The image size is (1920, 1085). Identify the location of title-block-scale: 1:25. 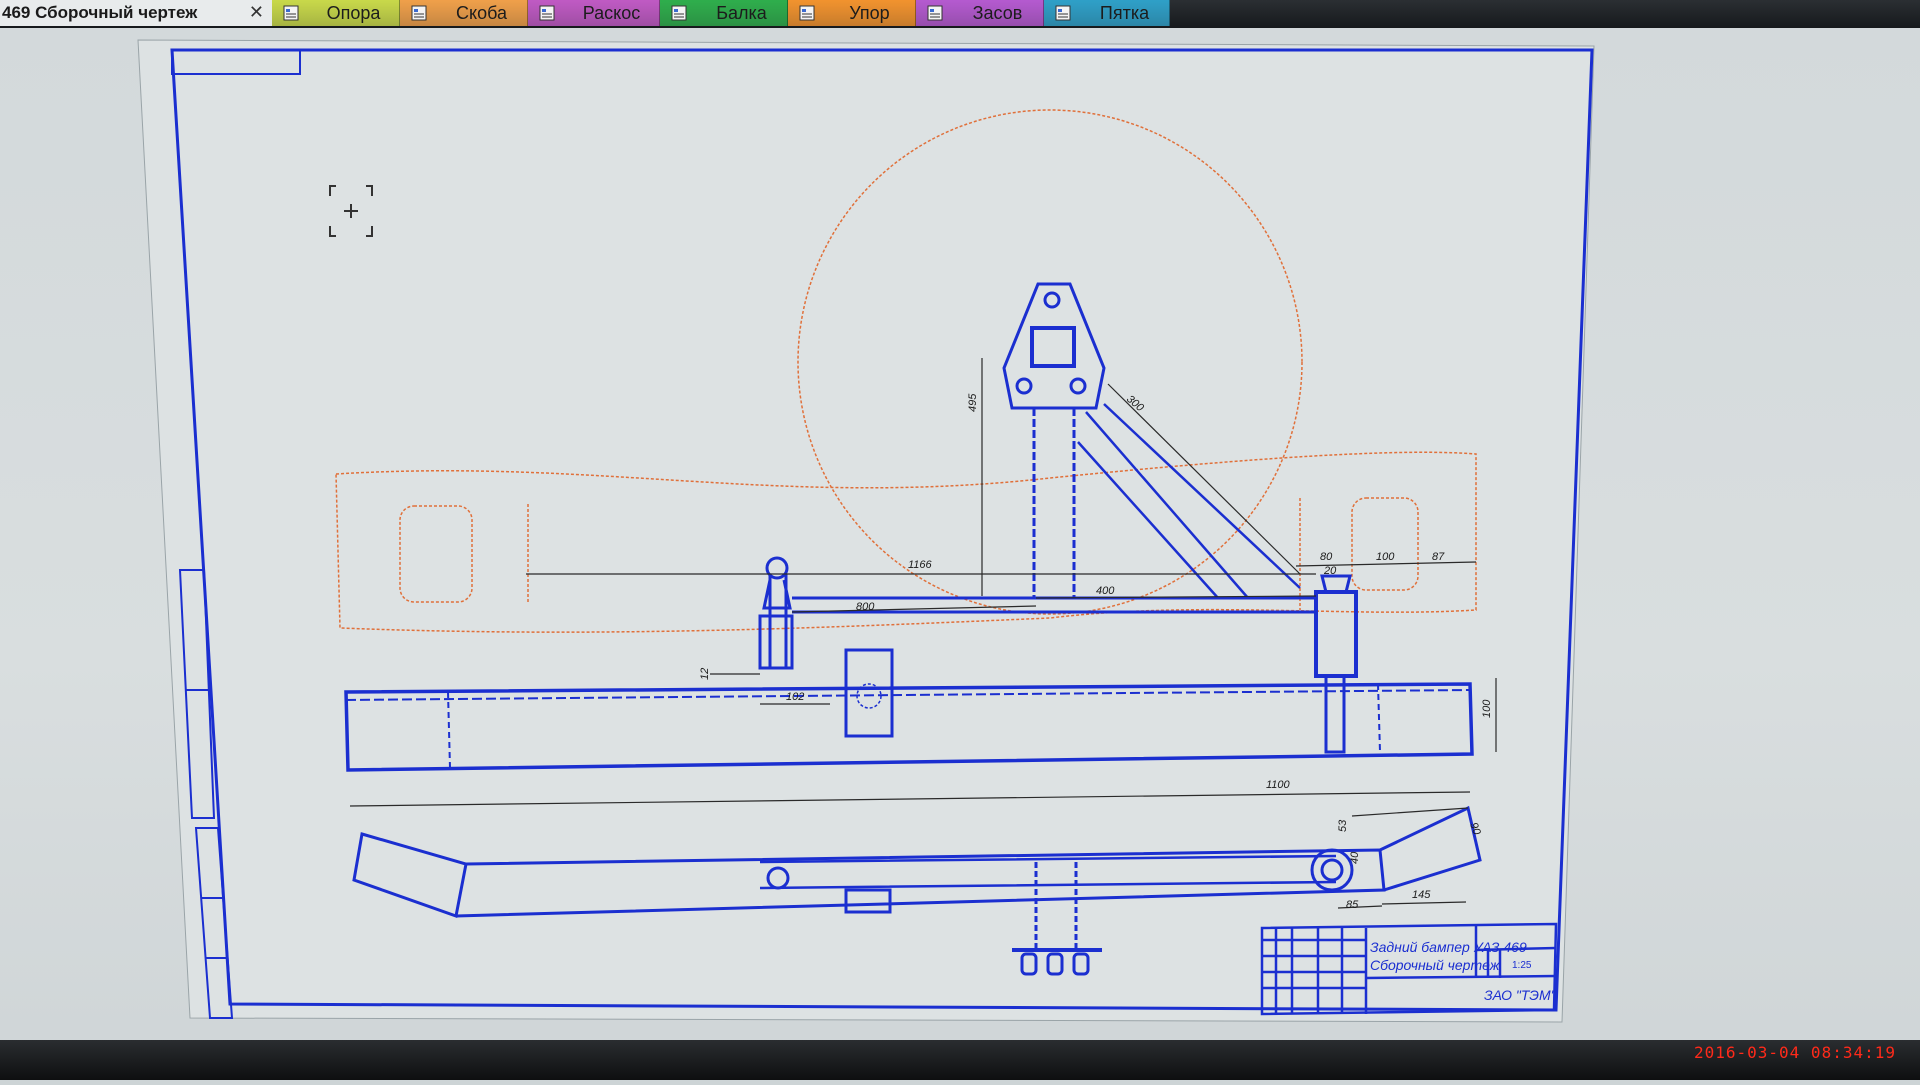
(1522, 965).